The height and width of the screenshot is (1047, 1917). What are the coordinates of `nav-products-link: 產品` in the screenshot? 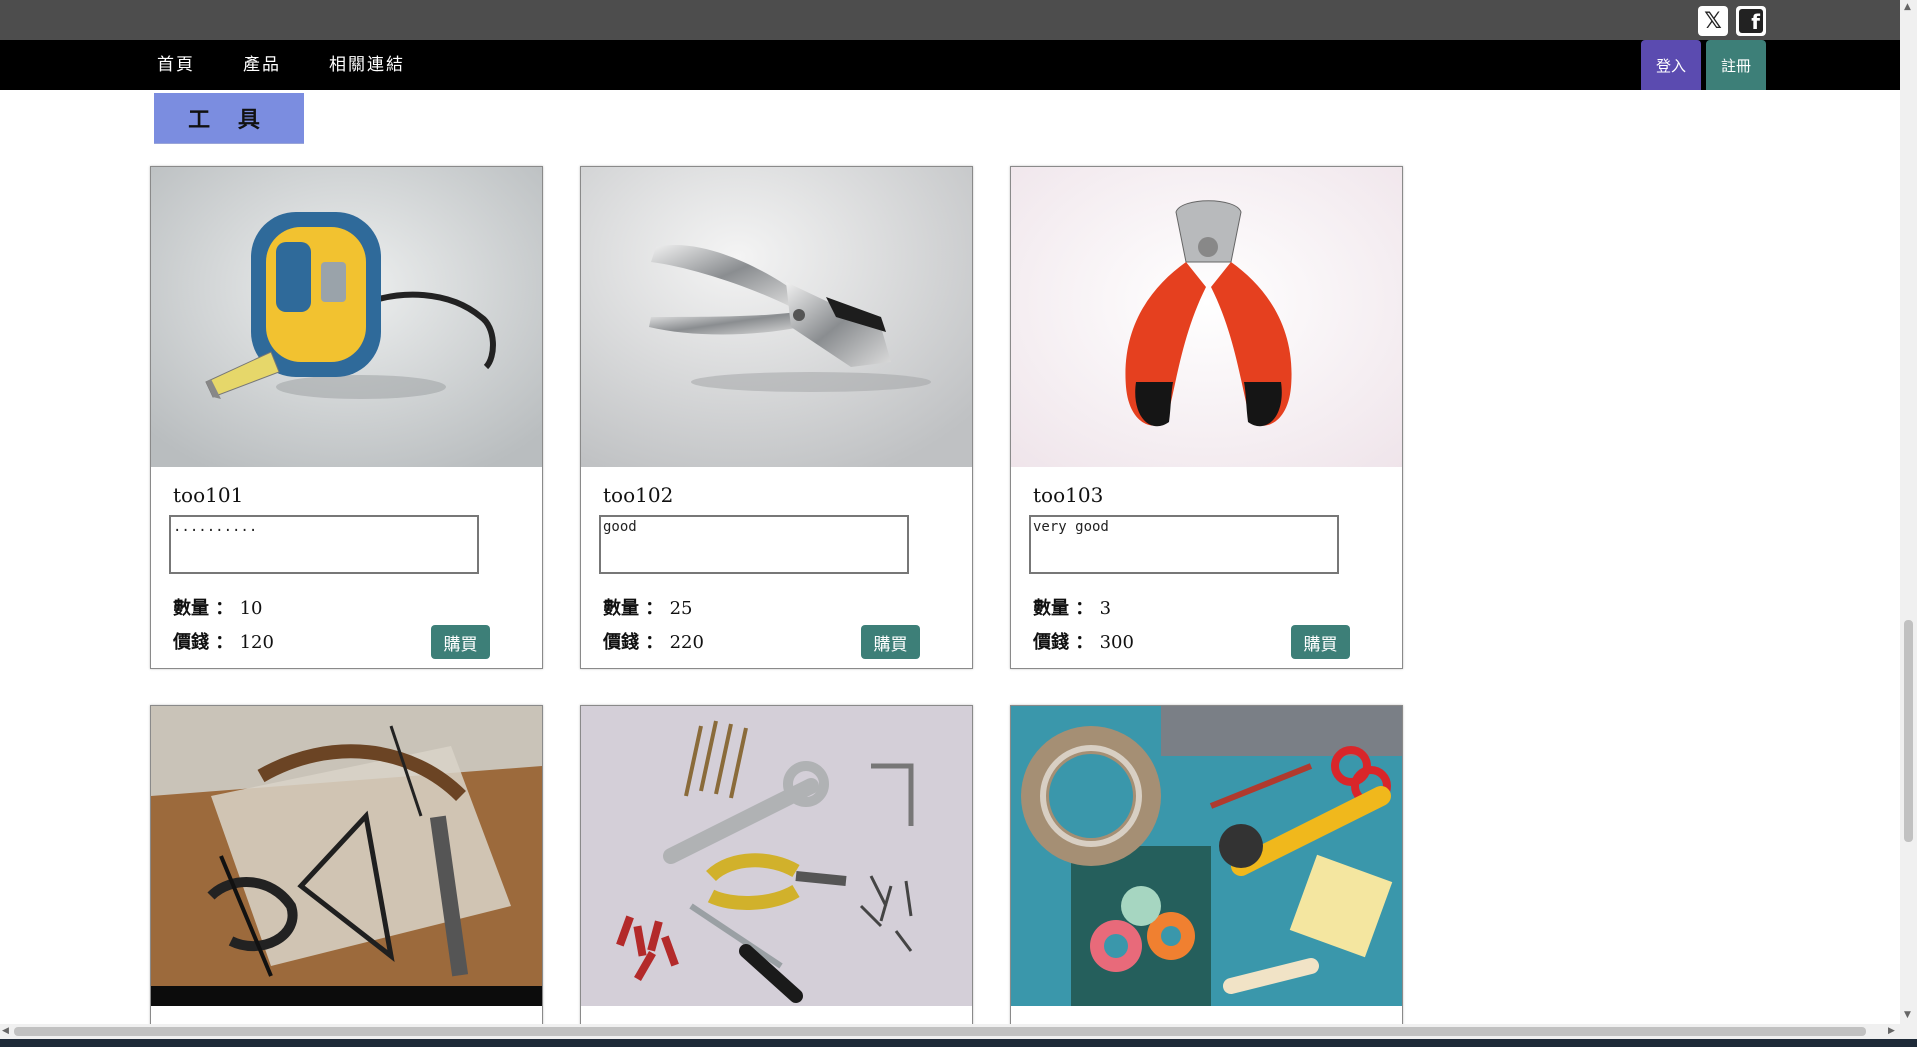 It's located at (262, 65).